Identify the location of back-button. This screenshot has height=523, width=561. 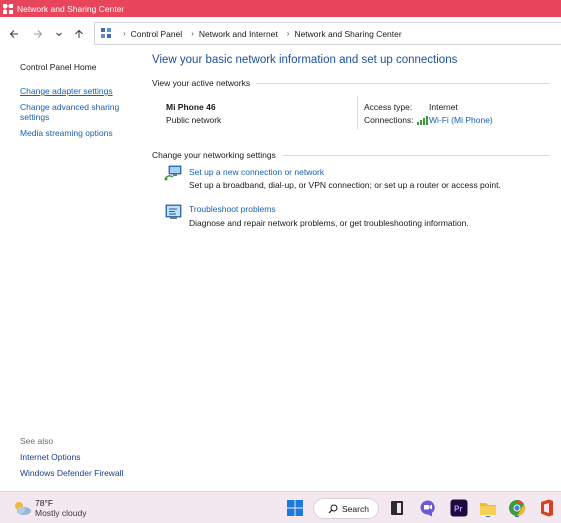
(14, 34).